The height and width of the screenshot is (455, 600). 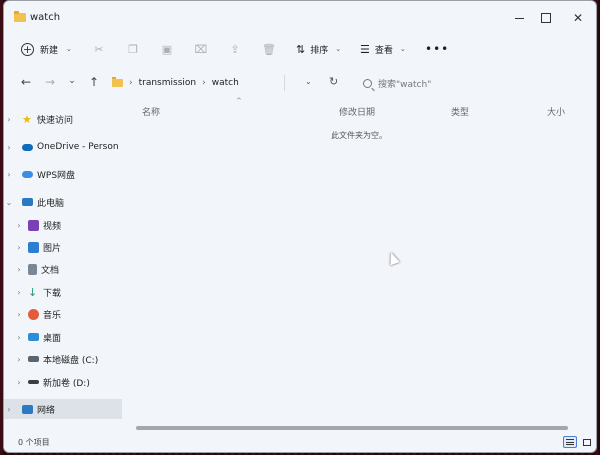 What do you see at coordinates (52, 338) in the screenshot?
I see `sidebar-item-label: 桌面` at bounding box center [52, 338].